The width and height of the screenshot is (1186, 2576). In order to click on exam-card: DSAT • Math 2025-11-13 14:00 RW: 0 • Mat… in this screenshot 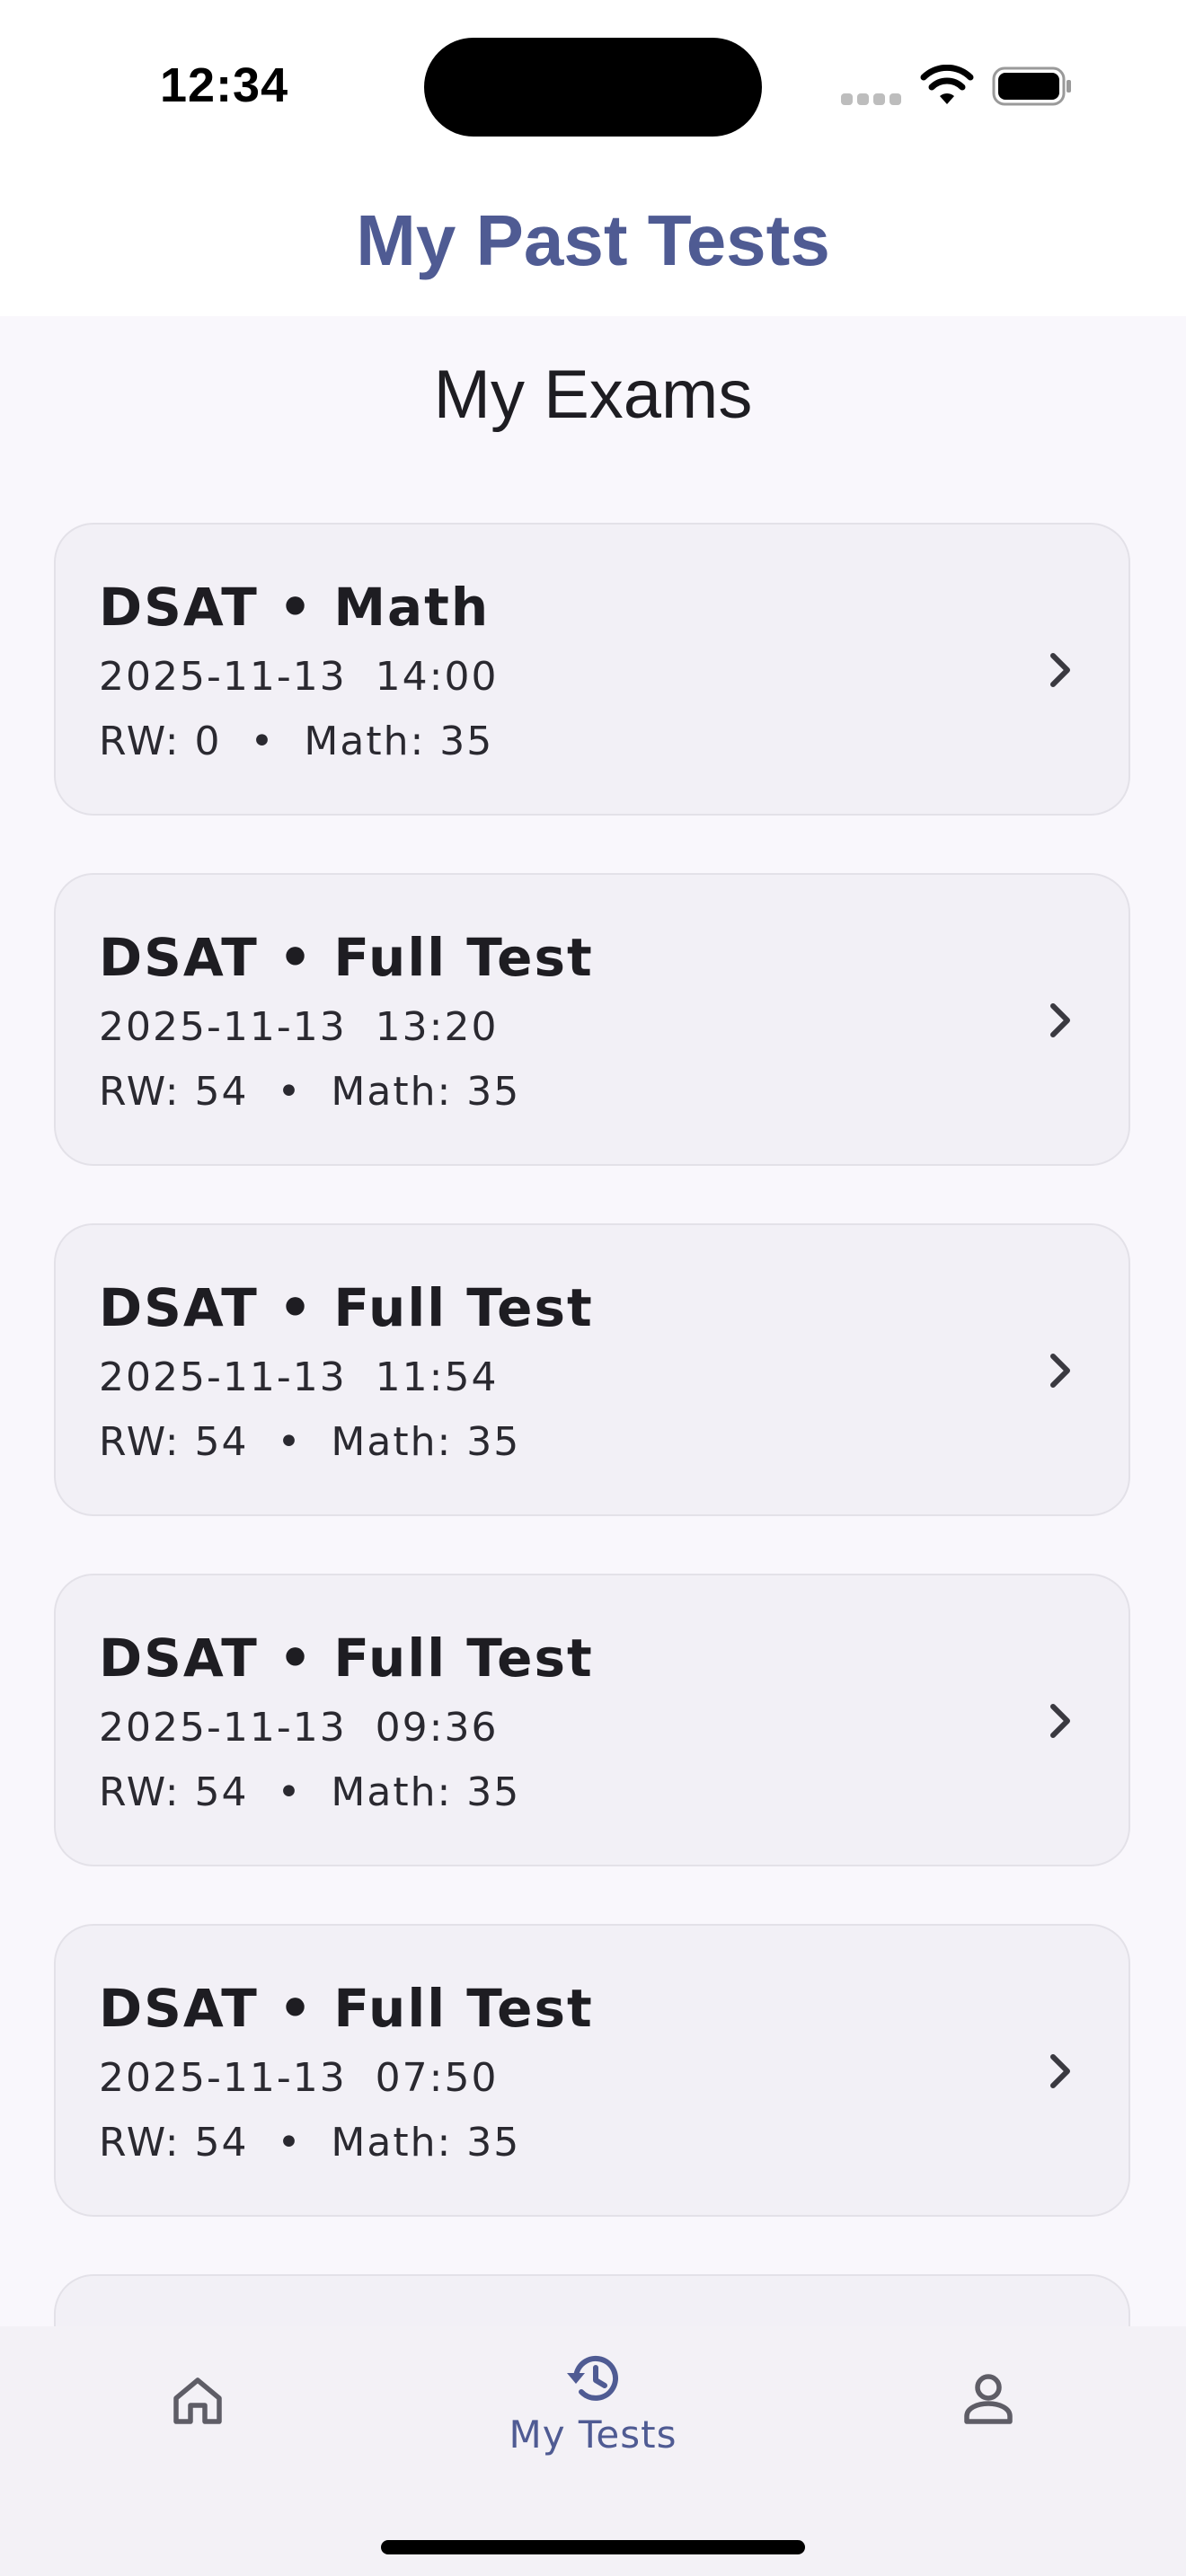, I will do `click(592, 669)`.